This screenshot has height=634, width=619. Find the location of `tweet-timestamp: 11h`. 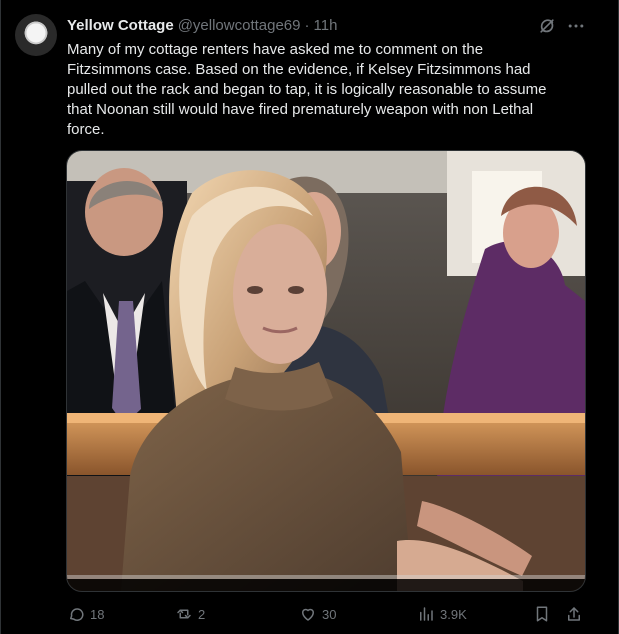

tweet-timestamp: 11h is located at coordinates (326, 26).